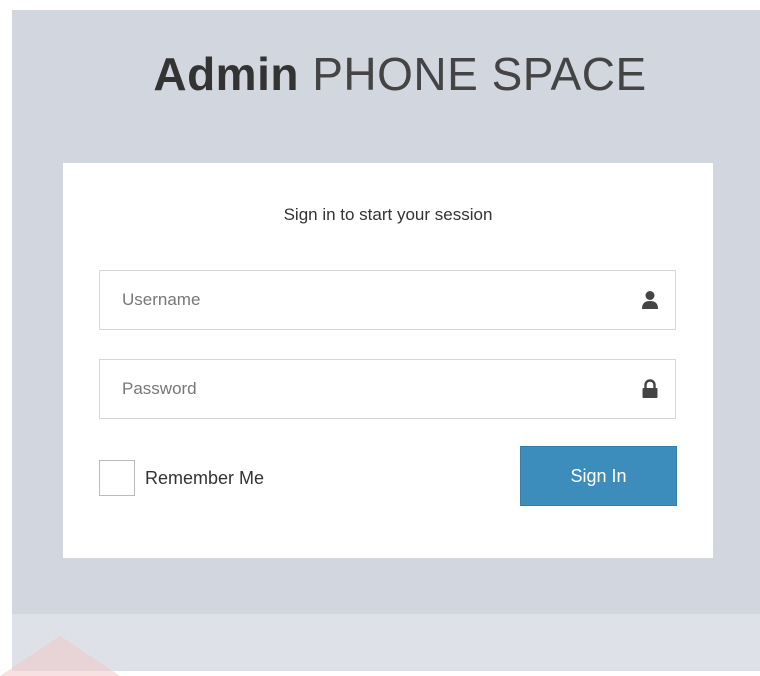 The image size is (760, 676). What do you see at coordinates (386, 642) in the screenshot?
I see `page-footer-band` at bounding box center [386, 642].